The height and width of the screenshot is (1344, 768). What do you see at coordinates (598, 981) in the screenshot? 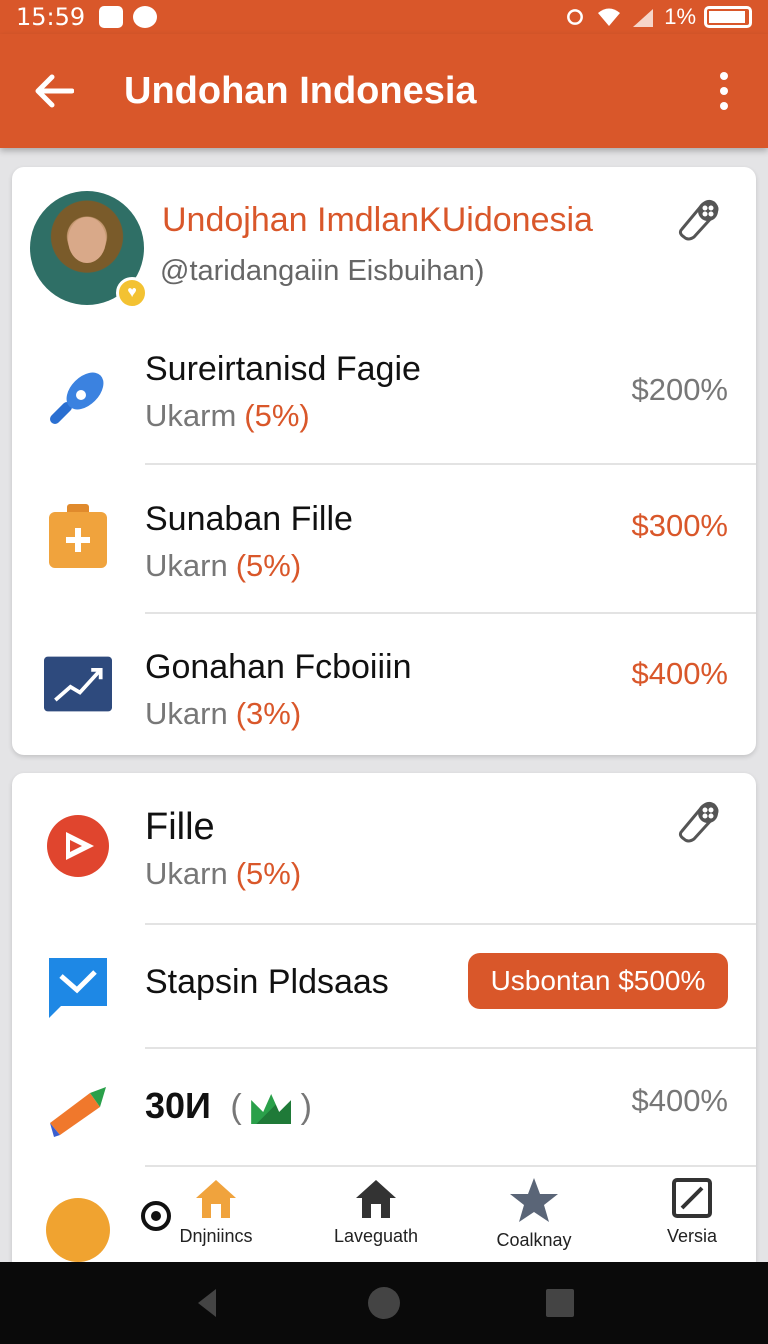
I see `usbontan-button: Usbontan $500%` at bounding box center [598, 981].